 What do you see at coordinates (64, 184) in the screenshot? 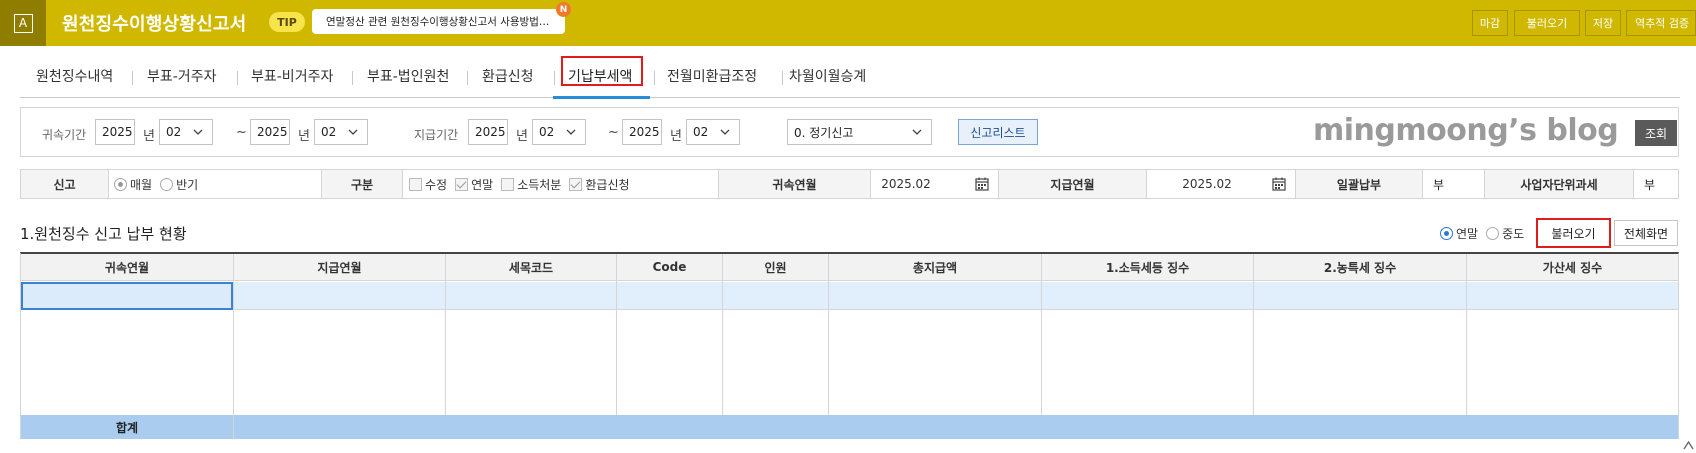
I see `report-label: 신고` at bounding box center [64, 184].